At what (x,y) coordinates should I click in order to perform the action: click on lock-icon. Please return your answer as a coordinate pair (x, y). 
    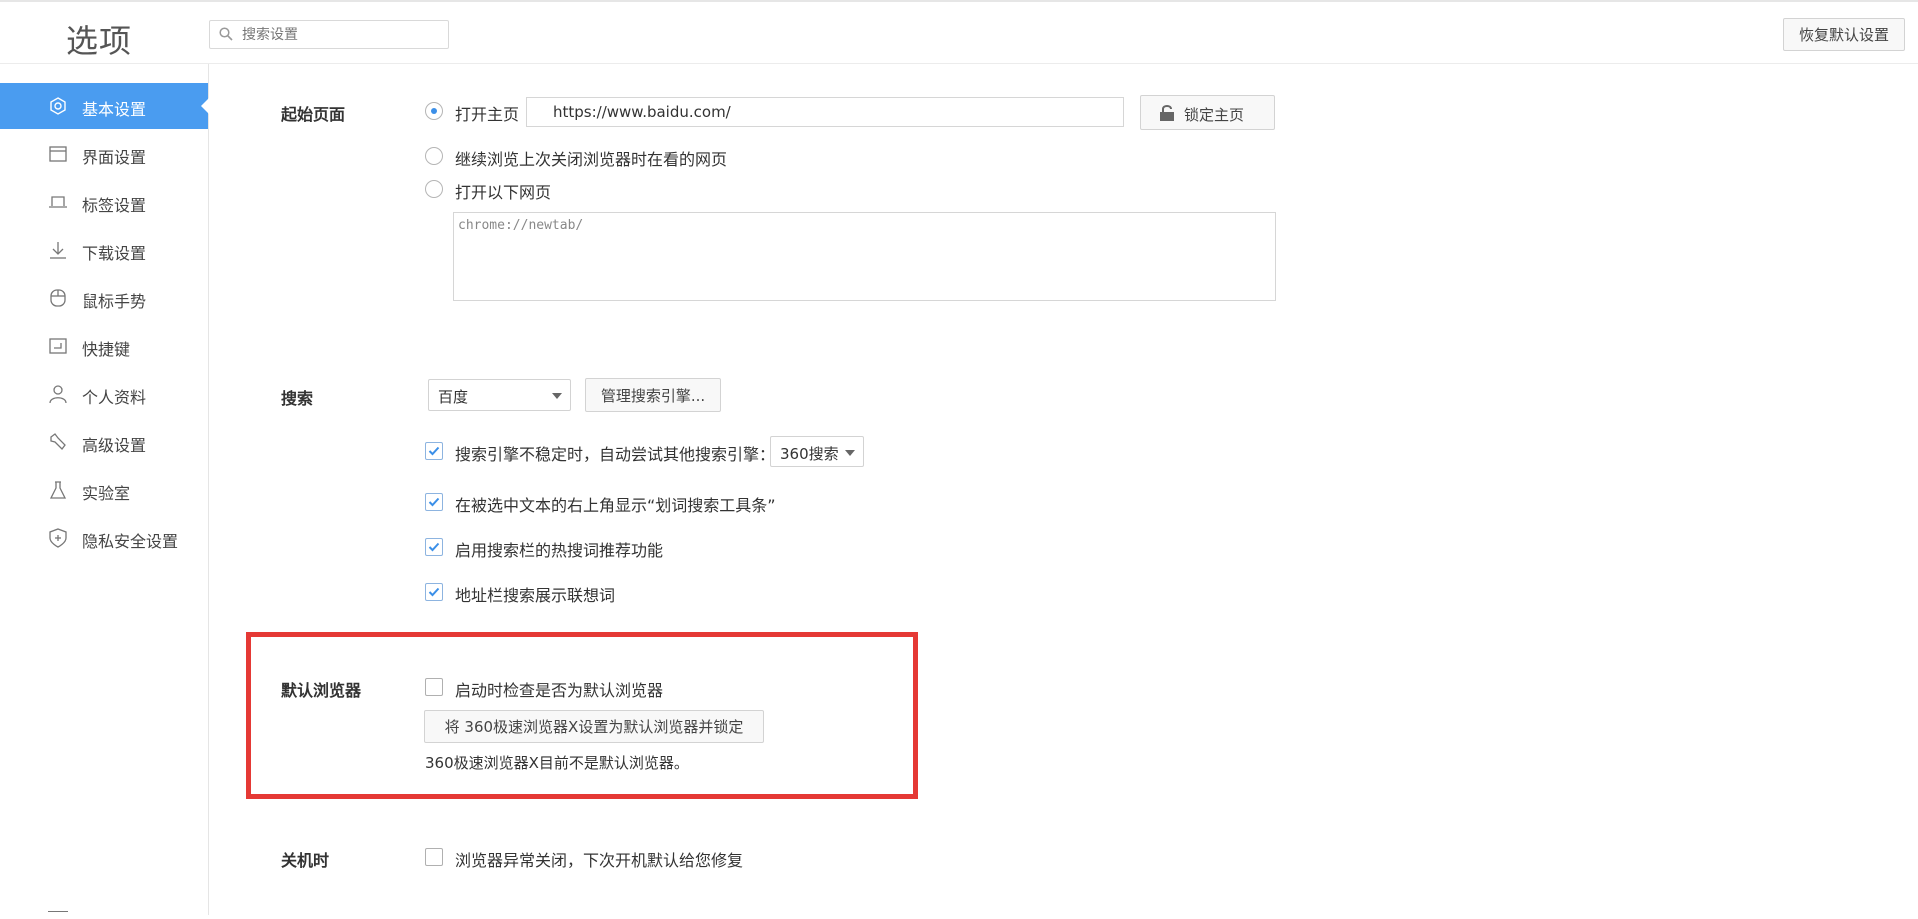
    Looking at the image, I should click on (1167, 113).